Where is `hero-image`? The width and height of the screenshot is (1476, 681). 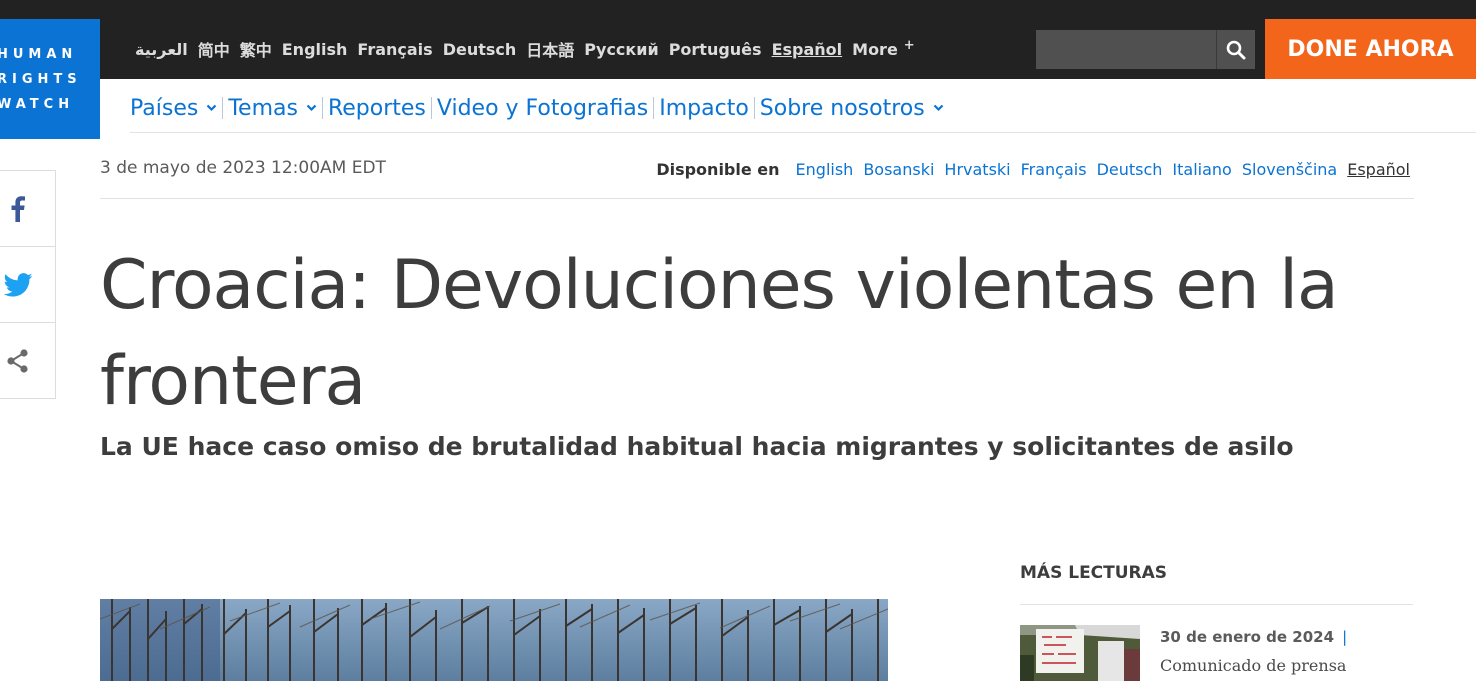
hero-image is located at coordinates (494, 640).